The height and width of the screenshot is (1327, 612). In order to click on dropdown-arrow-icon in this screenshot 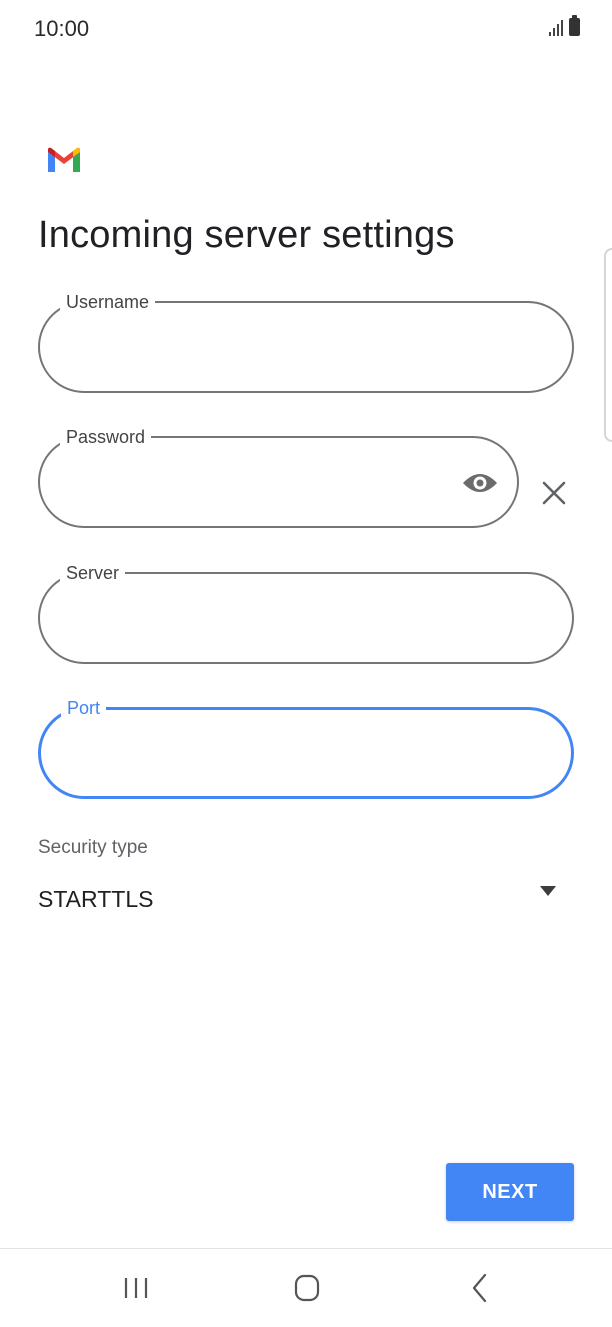, I will do `click(548, 891)`.